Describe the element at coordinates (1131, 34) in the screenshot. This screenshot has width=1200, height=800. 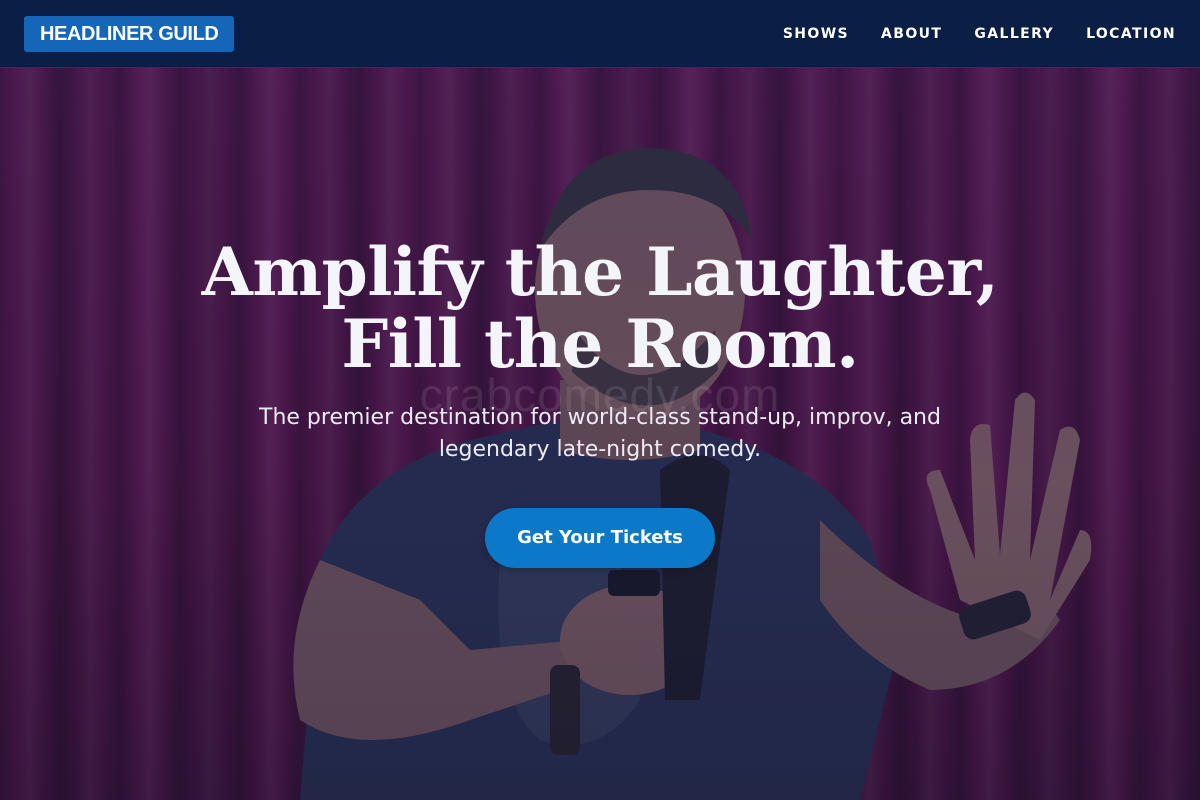
I see `nav-item-location: LOCATION` at that location.